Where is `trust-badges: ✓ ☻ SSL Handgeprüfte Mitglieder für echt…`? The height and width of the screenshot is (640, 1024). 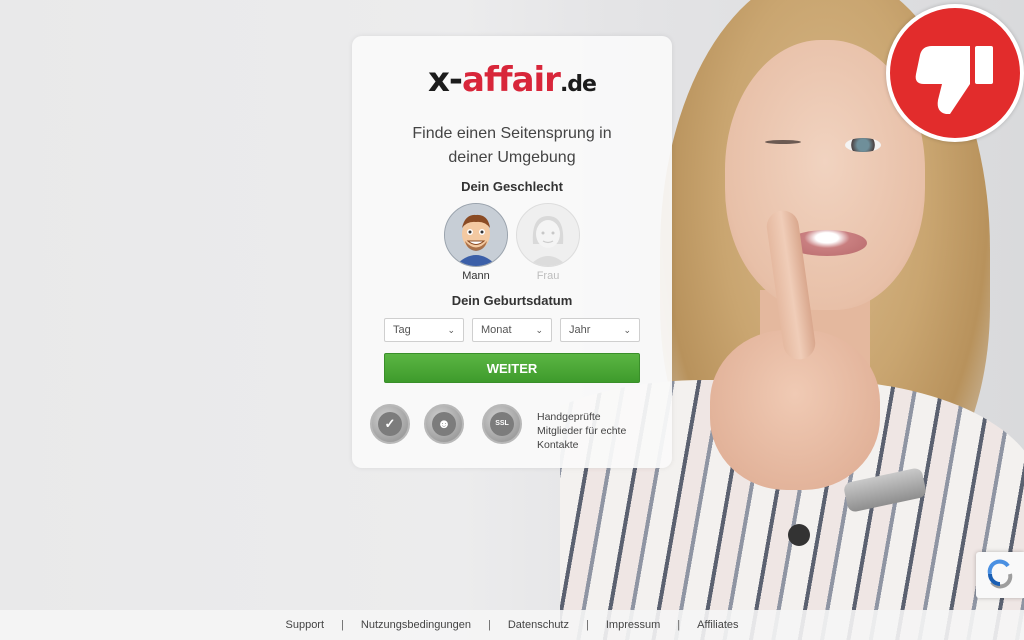 trust-badges: ✓ ☻ SSL Handgeprüfte Mitglieder für echt… is located at coordinates (515, 428).